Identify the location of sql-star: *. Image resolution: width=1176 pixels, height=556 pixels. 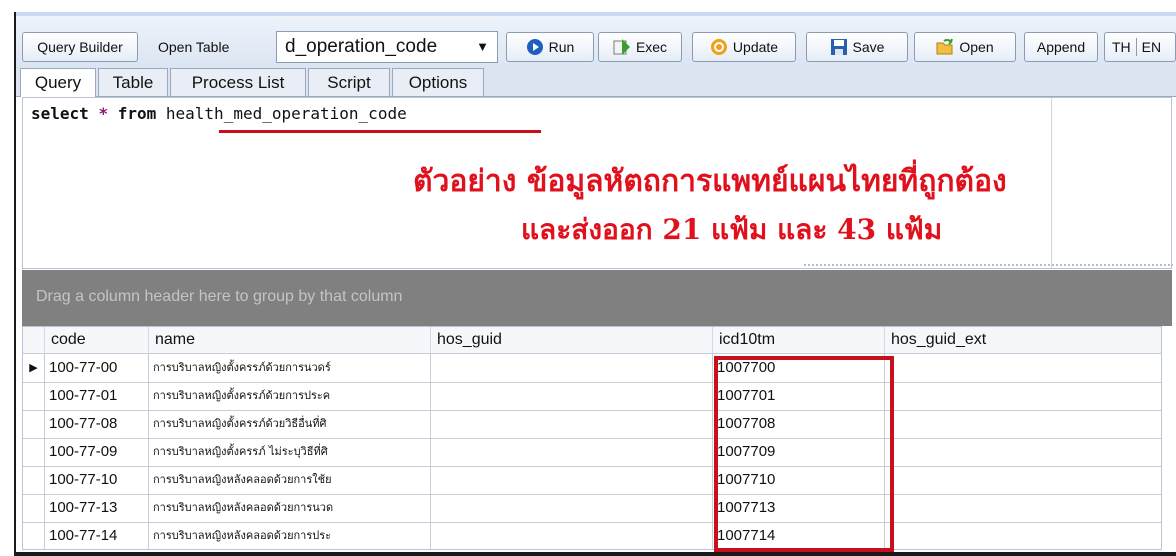
(103, 113).